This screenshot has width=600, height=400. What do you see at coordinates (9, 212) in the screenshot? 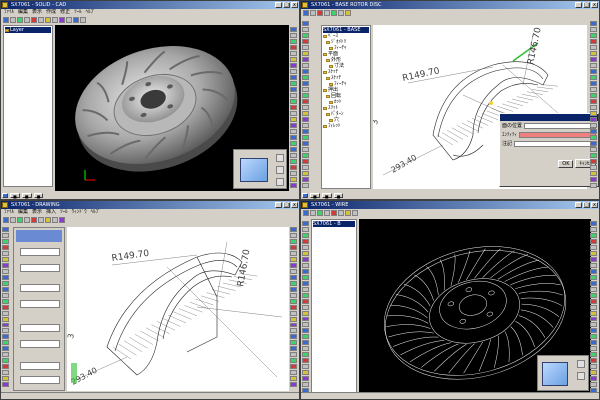
I see `menu-item: ﾌｧｲﾙ` at bounding box center [9, 212].